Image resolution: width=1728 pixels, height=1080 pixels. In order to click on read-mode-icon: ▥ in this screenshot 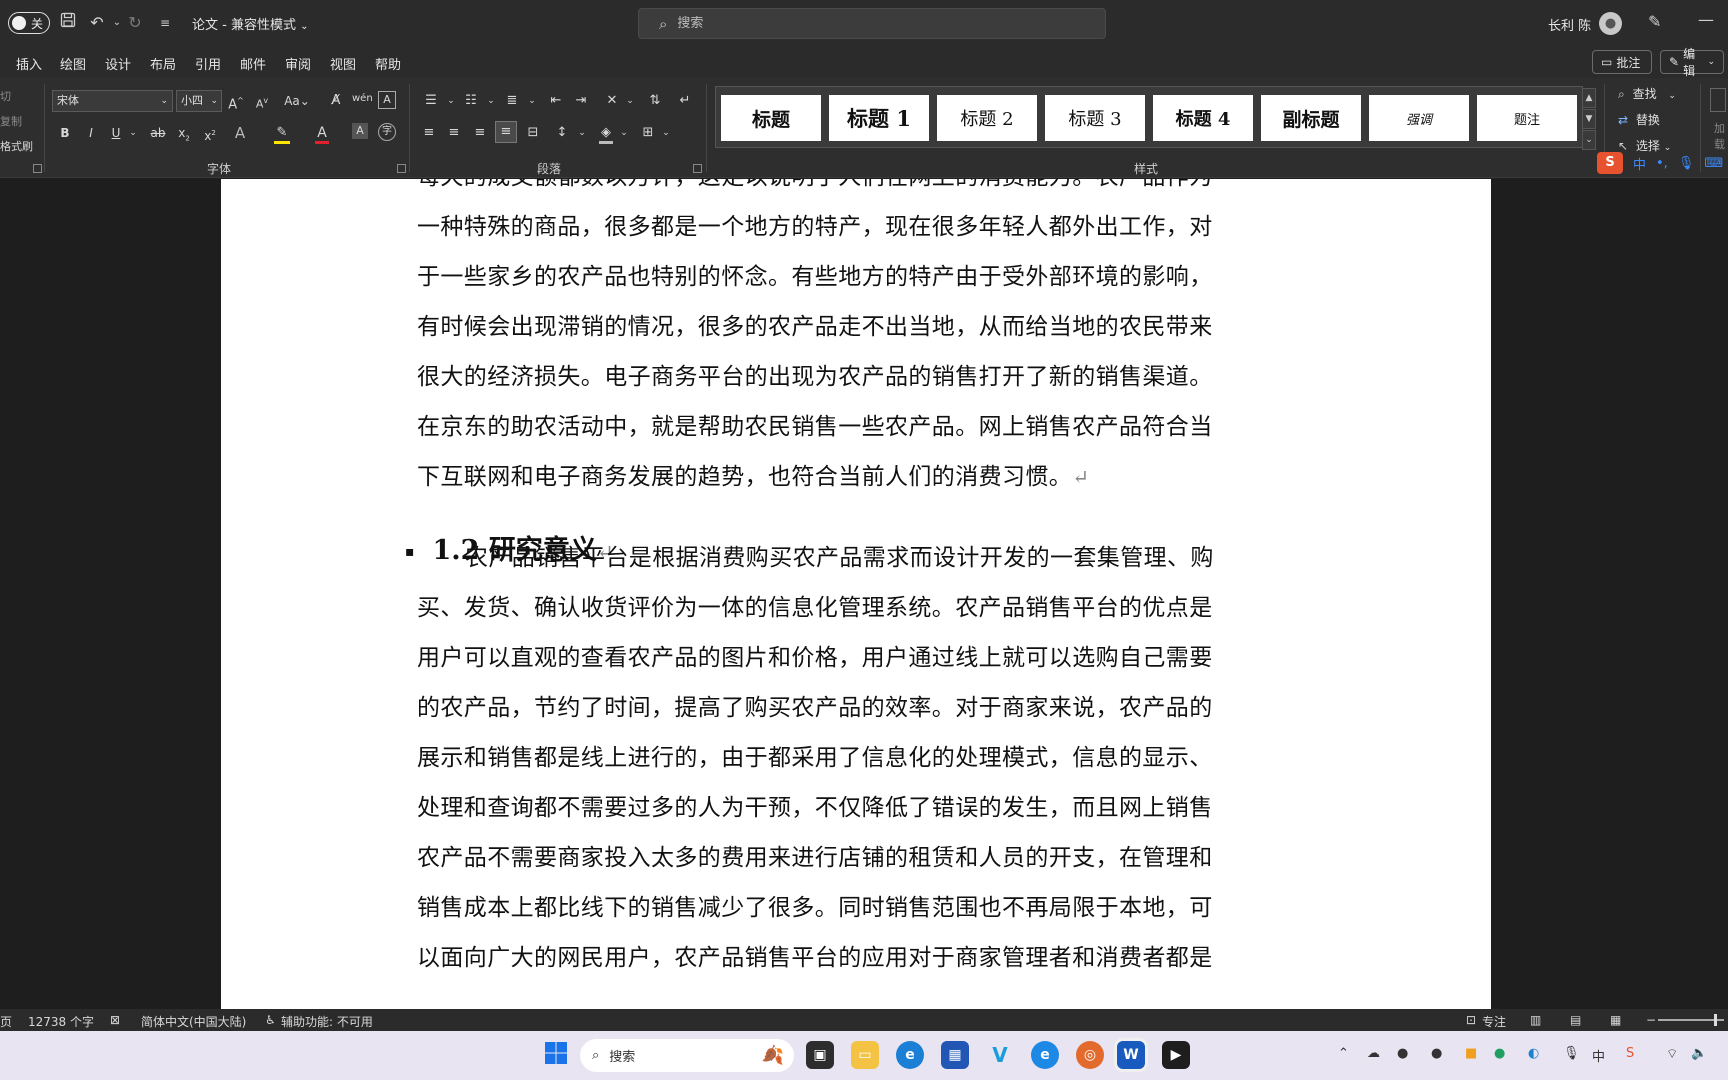, I will do `click(1535, 1020)`.